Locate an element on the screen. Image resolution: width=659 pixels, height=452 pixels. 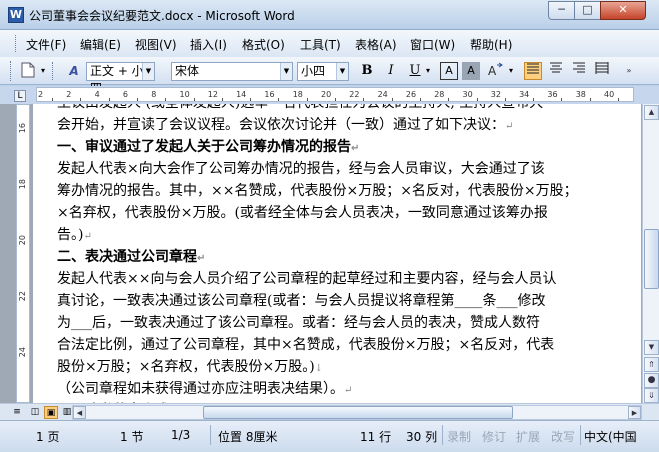
menubar-grip-icon is located at coordinates (16, 43).